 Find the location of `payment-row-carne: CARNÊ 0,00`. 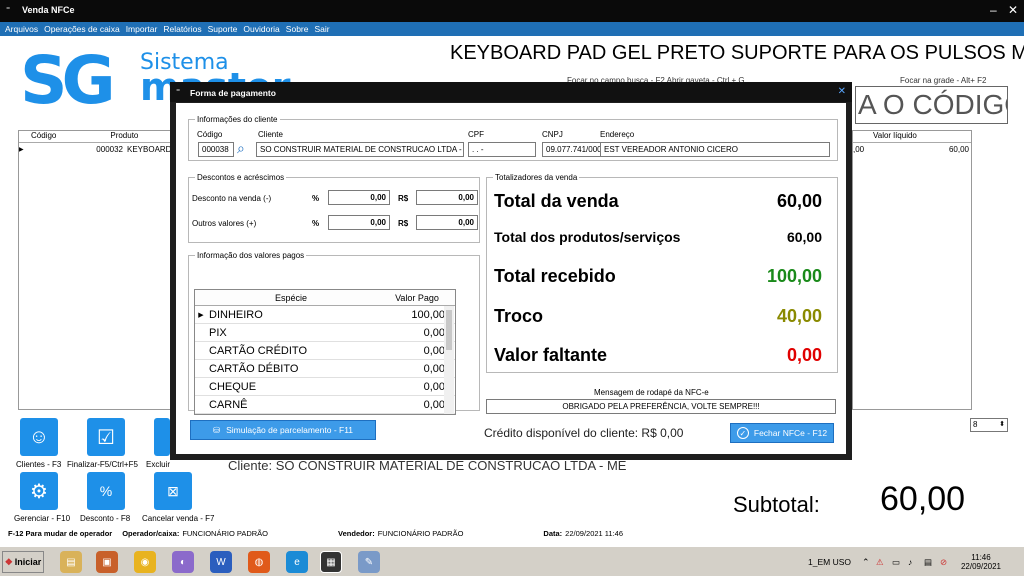

payment-row-carne: CARNÊ 0,00 is located at coordinates (325, 405).